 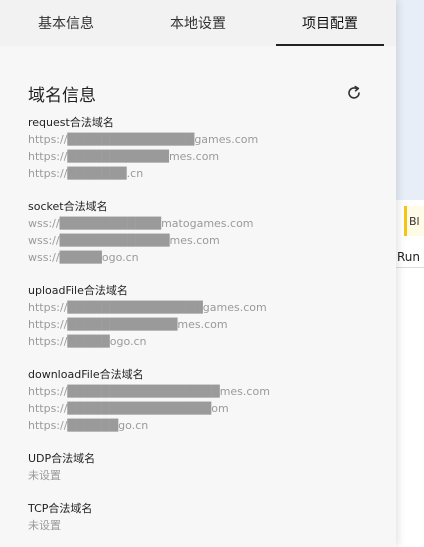 What do you see at coordinates (88, 425) in the screenshot?
I see `domain-url: https://██████go.cn` at bounding box center [88, 425].